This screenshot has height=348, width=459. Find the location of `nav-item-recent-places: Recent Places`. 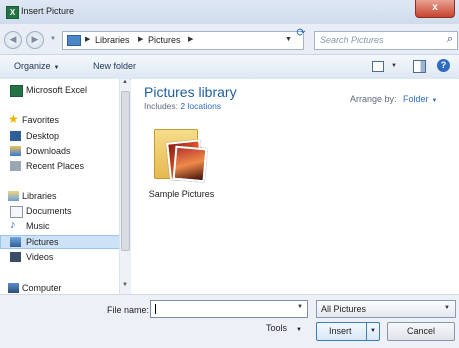

nav-item-recent-places: Recent Places is located at coordinates (59, 167).